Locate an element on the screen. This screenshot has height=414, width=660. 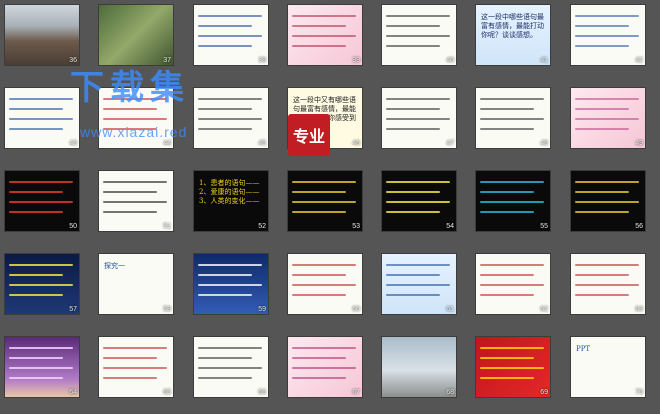
slide-number: 41 is located at coordinates (544, 60).